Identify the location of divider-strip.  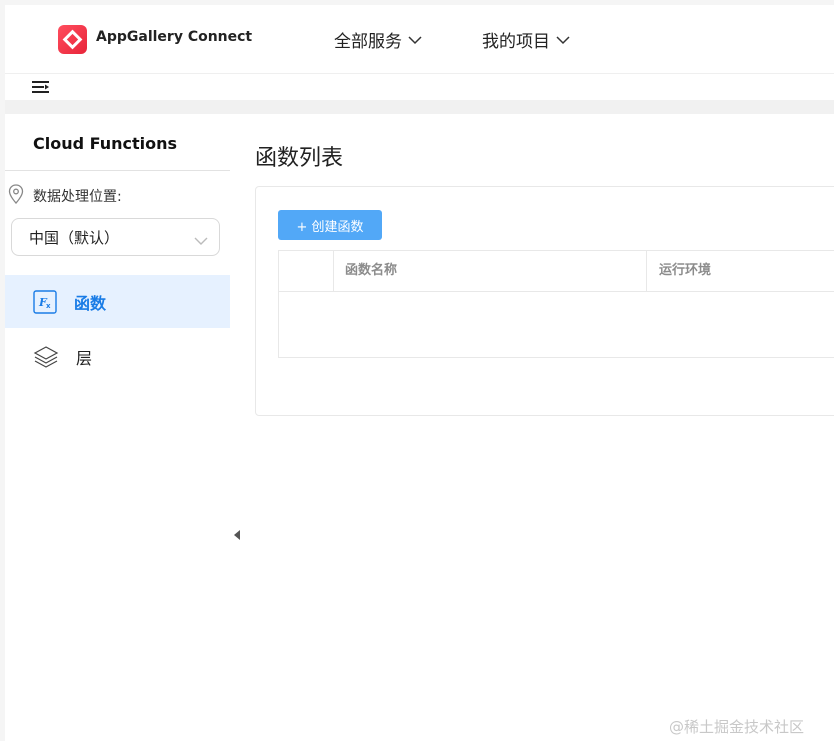
(419, 107).